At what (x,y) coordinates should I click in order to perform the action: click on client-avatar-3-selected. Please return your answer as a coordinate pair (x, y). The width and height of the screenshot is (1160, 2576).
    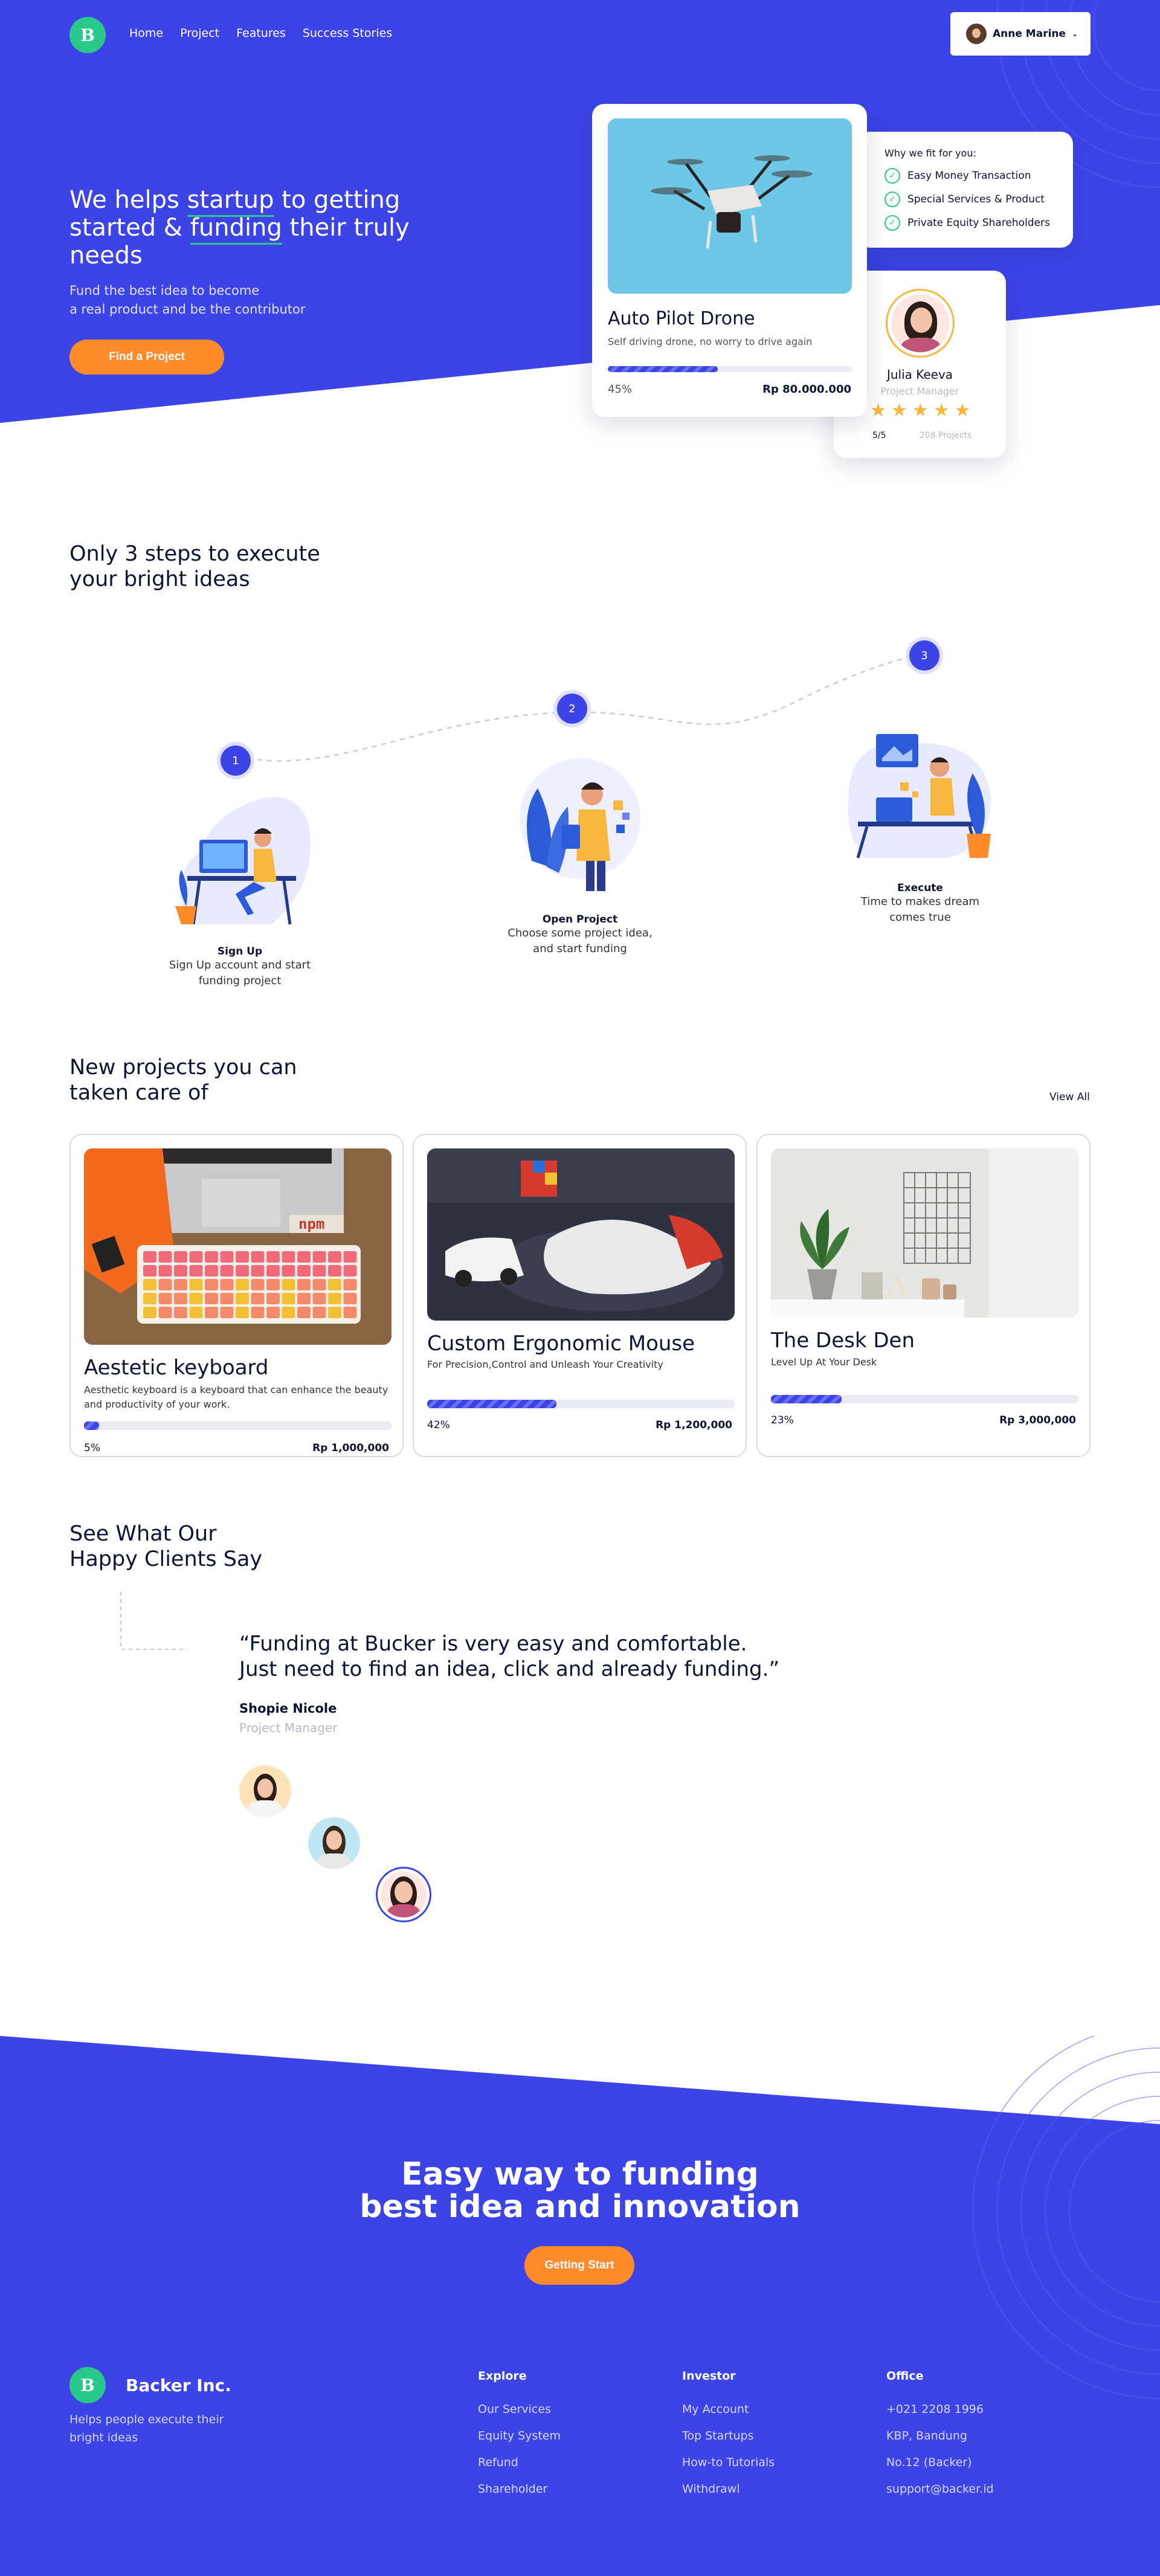
    Looking at the image, I should click on (403, 1894).